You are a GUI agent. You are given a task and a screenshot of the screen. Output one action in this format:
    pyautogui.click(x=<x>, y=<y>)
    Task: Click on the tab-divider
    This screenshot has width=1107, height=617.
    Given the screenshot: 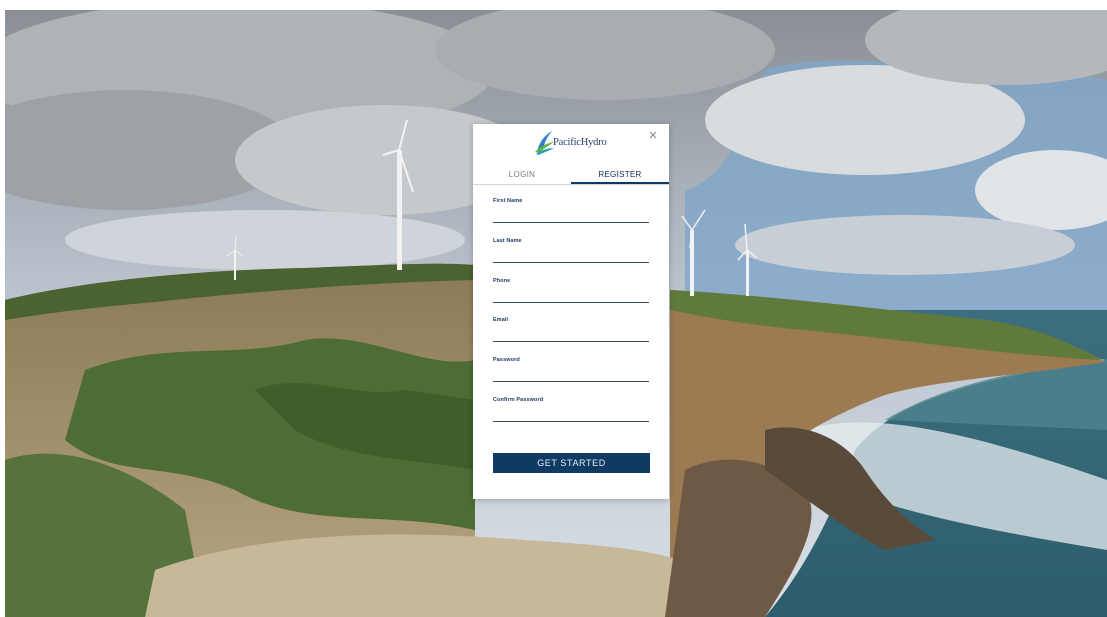 What is the action you would take?
    pyautogui.click(x=571, y=184)
    